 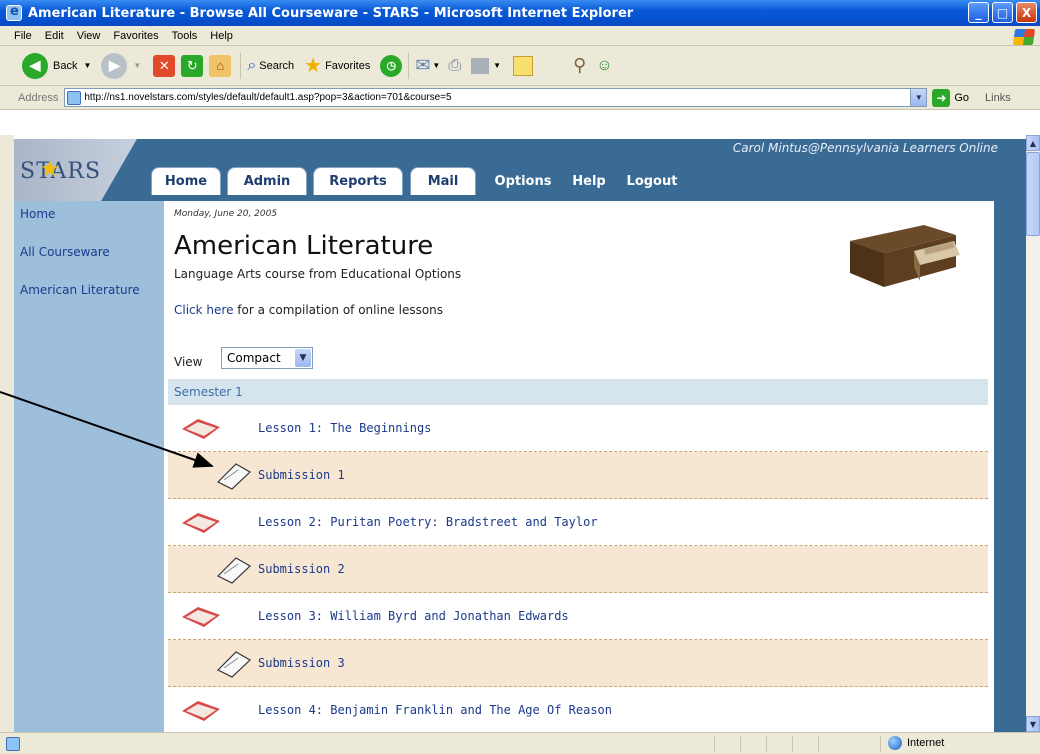 What do you see at coordinates (65, 66) in the screenshot?
I see `back-button-label: Back` at bounding box center [65, 66].